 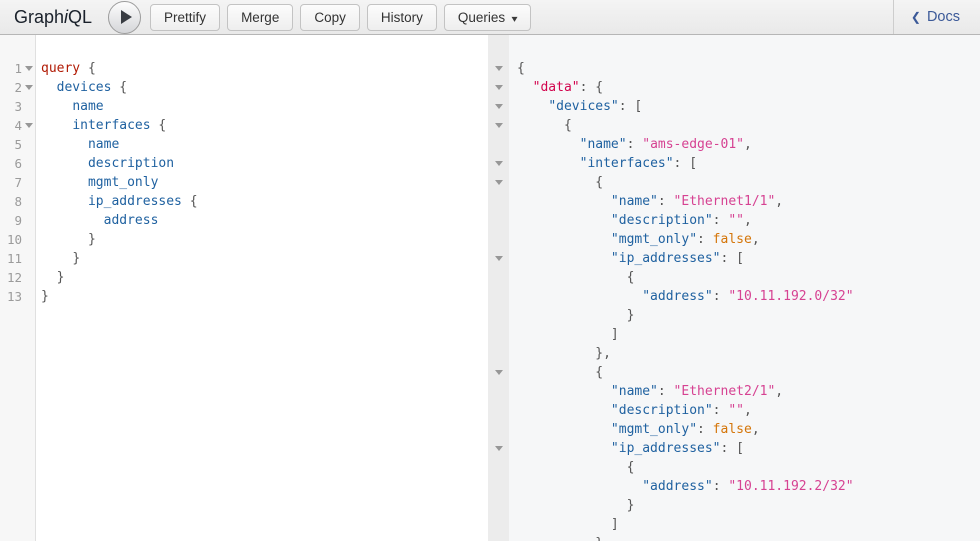 What do you see at coordinates (677, 258) in the screenshot?
I see `code-line: "ip_addresses": [` at bounding box center [677, 258].